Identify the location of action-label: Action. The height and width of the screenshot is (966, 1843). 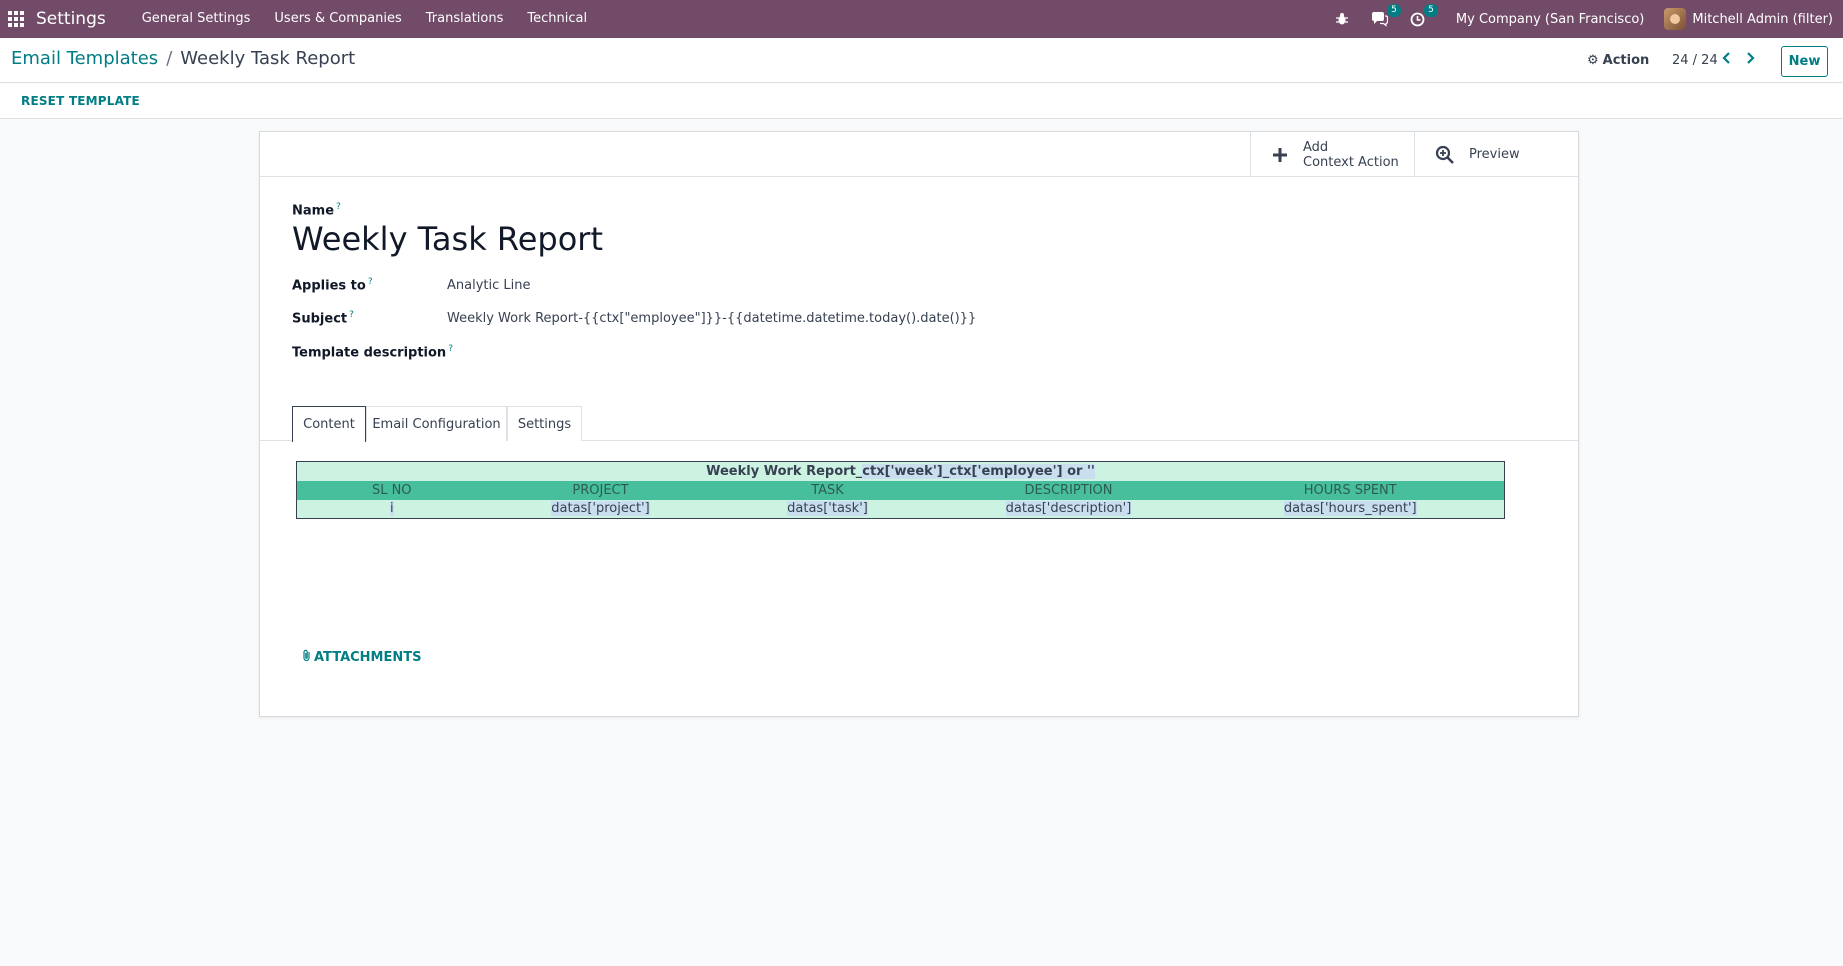
(1626, 60).